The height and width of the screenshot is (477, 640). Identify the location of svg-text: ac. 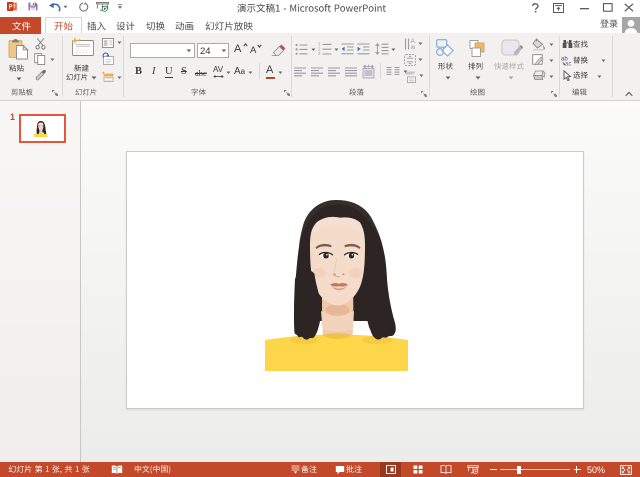
(568, 65).